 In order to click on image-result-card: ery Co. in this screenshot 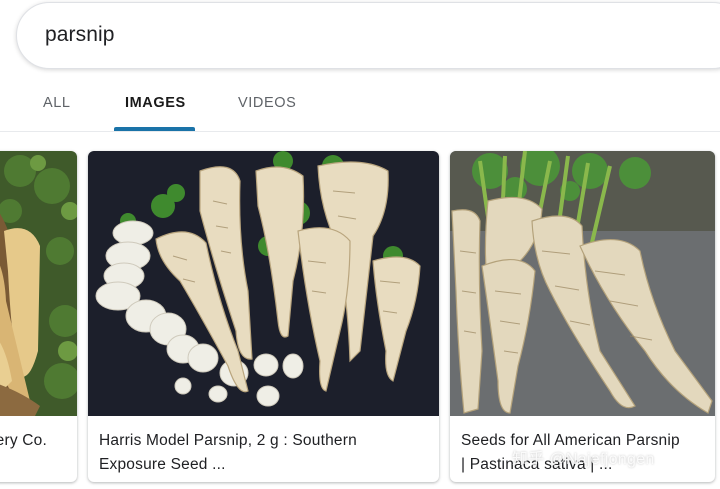, I will do `click(38, 316)`.